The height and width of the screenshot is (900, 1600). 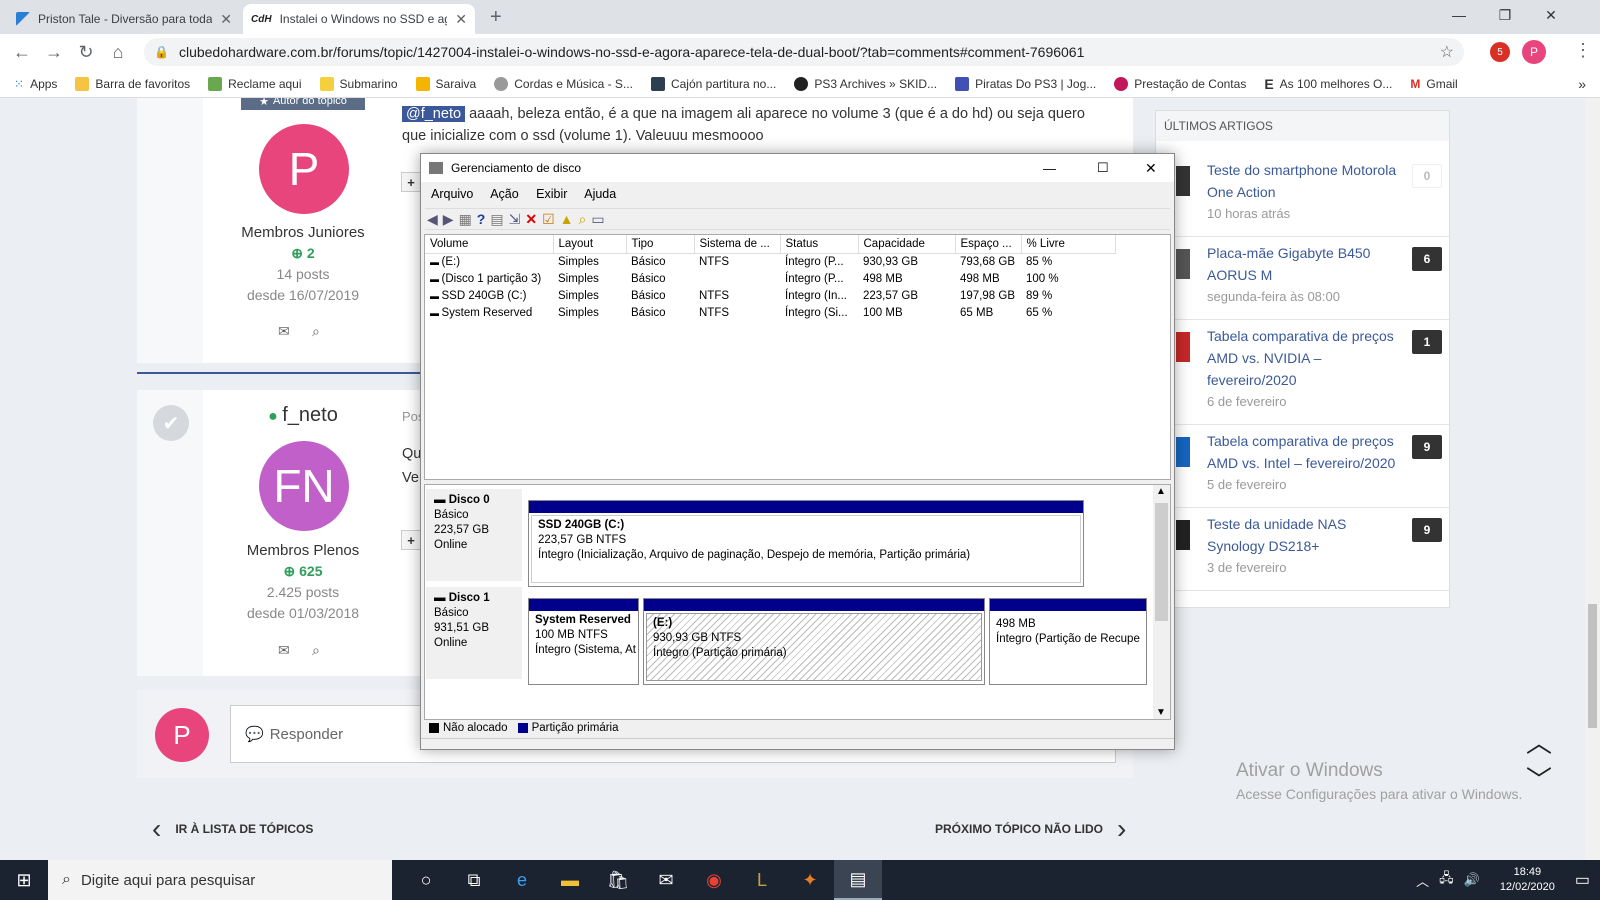 What do you see at coordinates (1539, 741) in the screenshot?
I see `scroll-up-icon: ︿` at bounding box center [1539, 741].